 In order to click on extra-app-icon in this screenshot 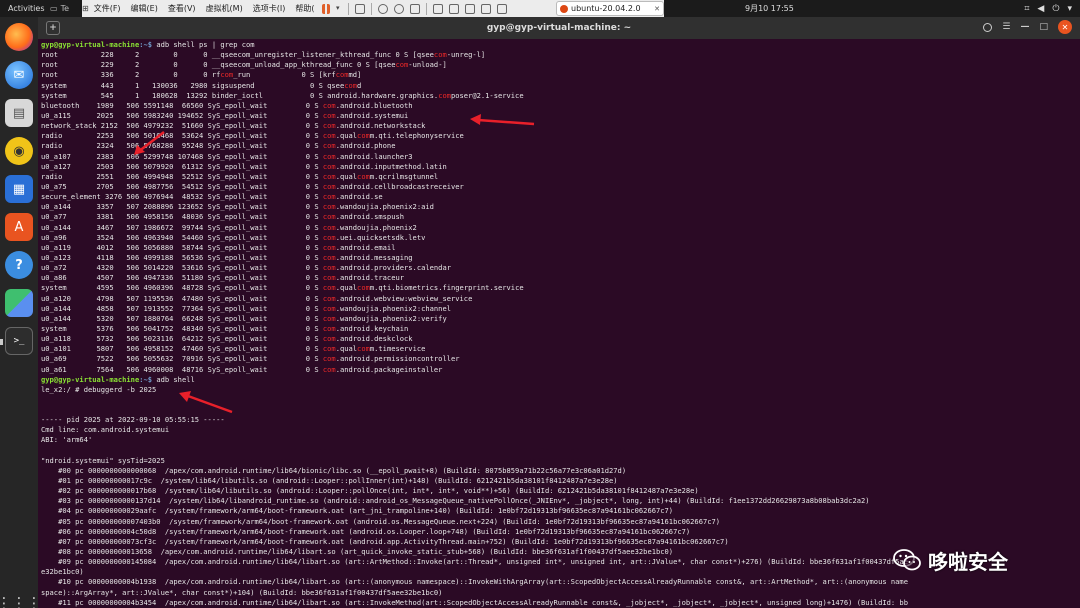, I will do `click(19, 303)`.